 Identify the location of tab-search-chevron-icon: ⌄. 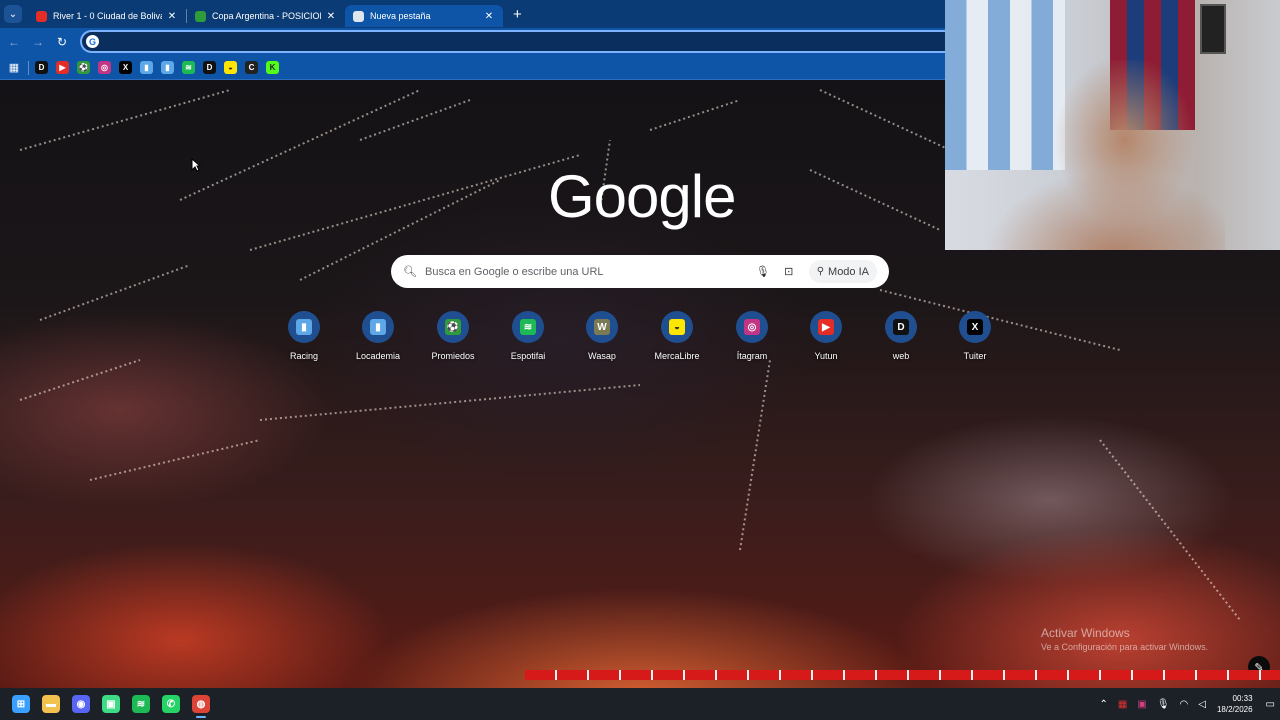
(13, 14).